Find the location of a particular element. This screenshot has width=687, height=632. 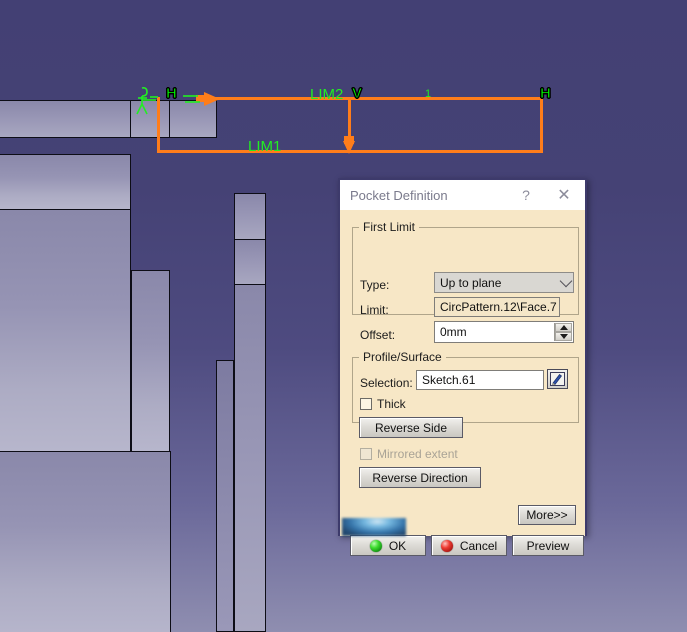

label-lim2: LIM2 is located at coordinates (327, 94).